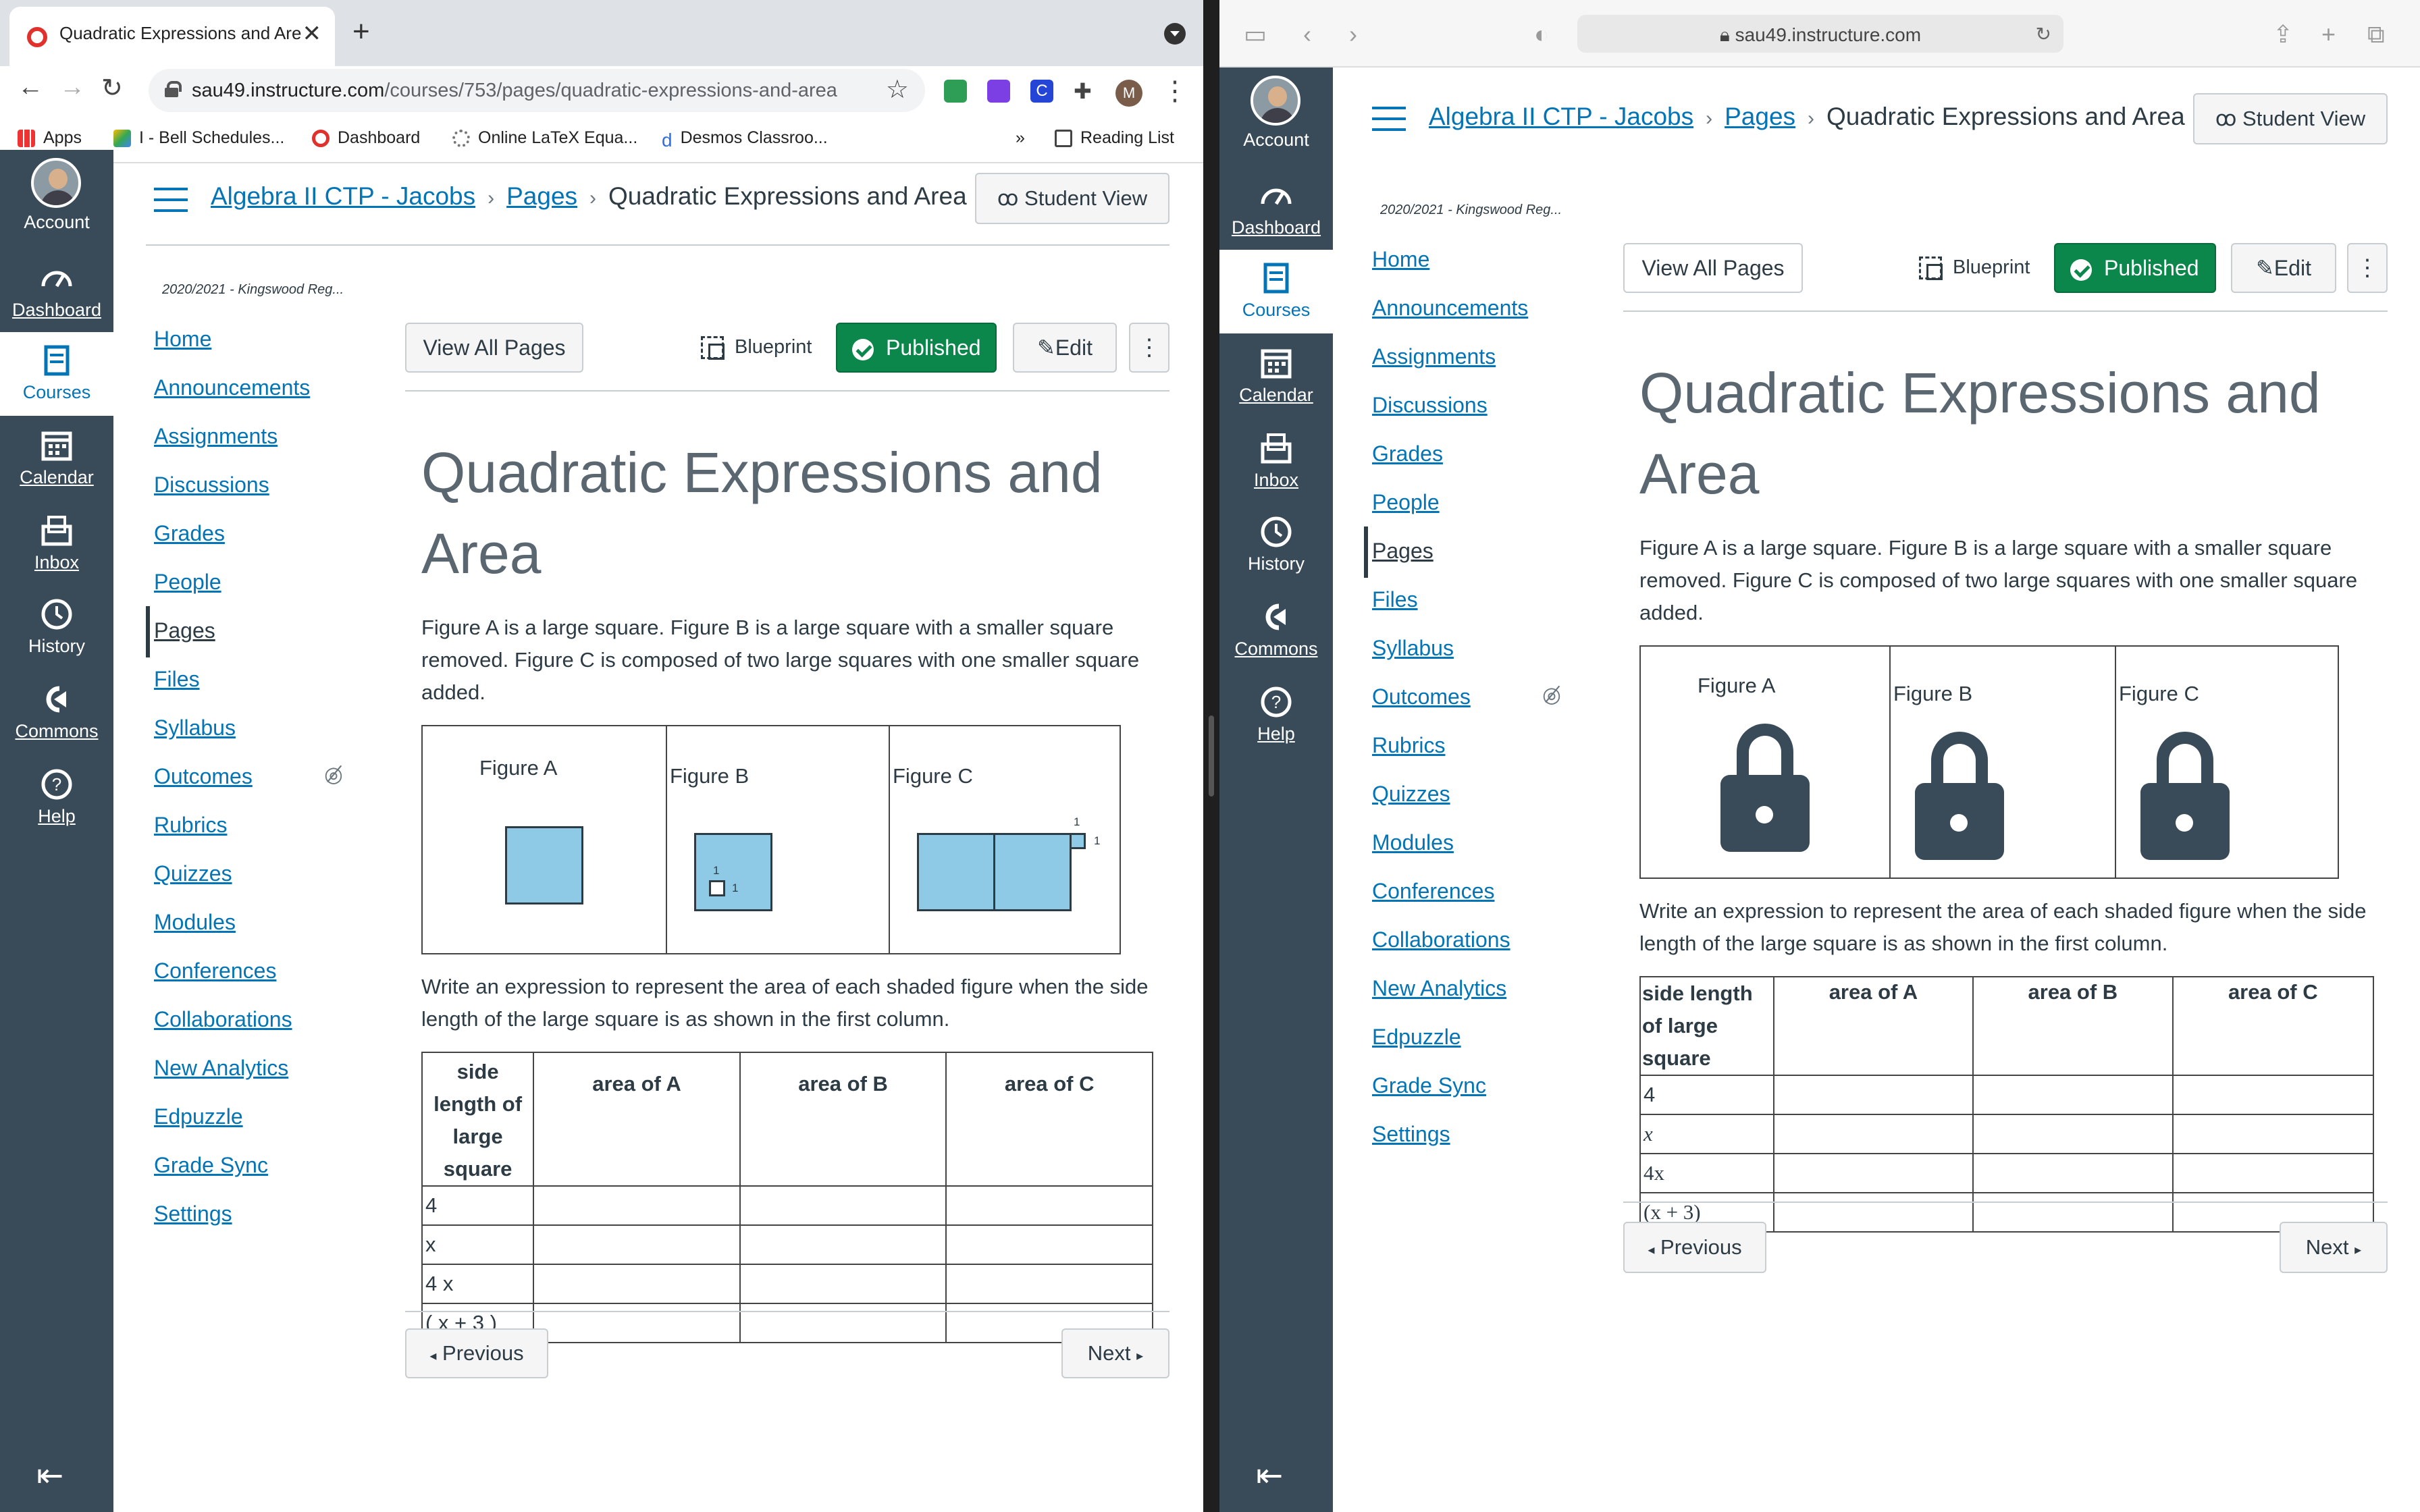  Describe the element at coordinates (72, 87) in the screenshot. I see `forward-icon: →` at that location.